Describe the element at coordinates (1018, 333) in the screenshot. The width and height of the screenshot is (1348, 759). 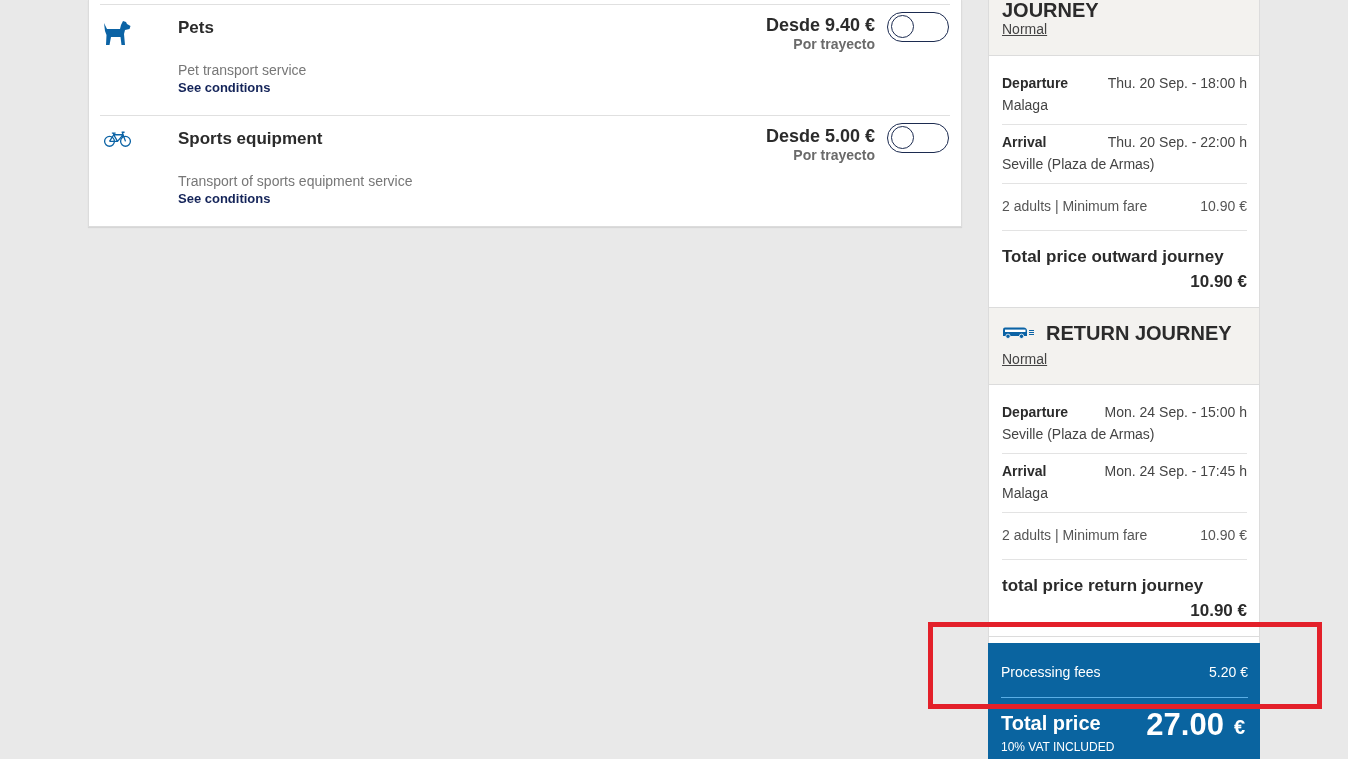
I see `bus-icon` at that location.